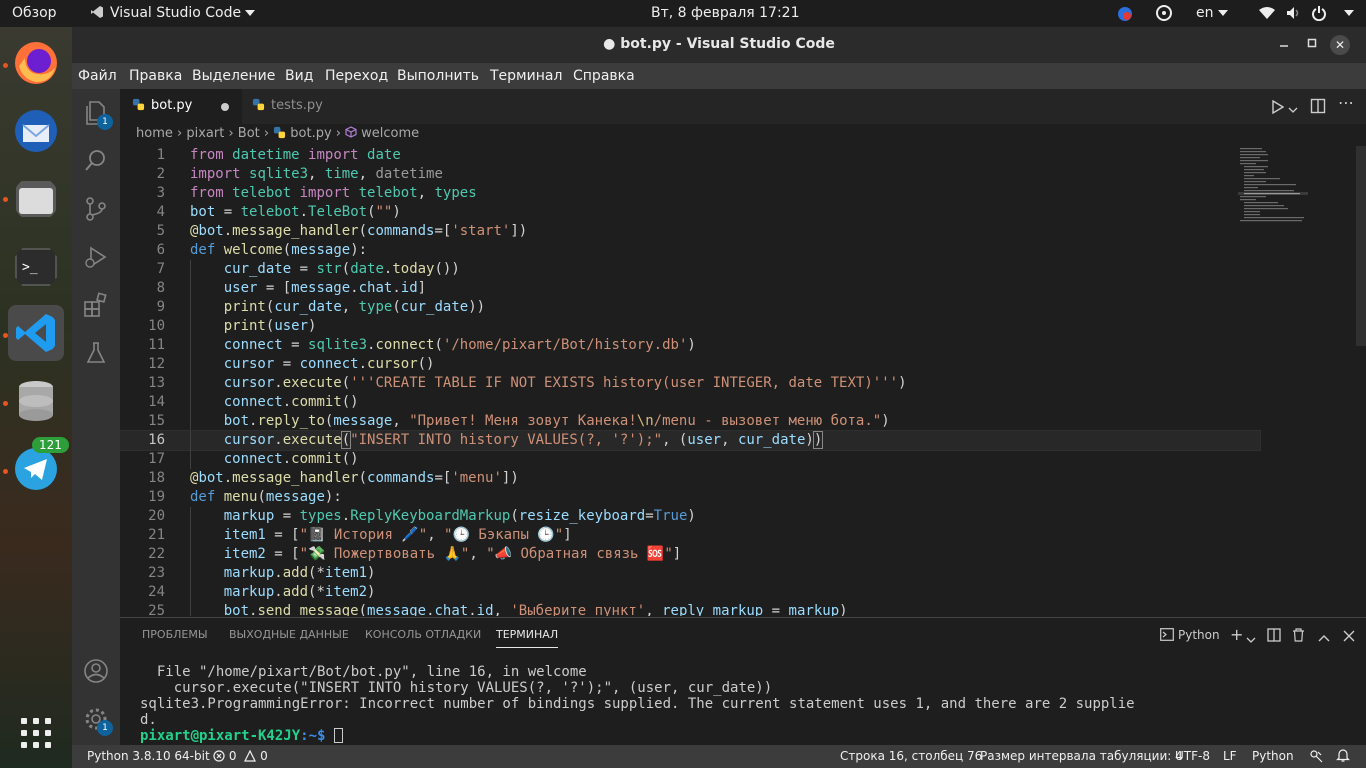 Image resolution: width=1366 pixels, height=768 pixels. I want to click on code-line: cursor = connect.cursor(), so click(312, 364).